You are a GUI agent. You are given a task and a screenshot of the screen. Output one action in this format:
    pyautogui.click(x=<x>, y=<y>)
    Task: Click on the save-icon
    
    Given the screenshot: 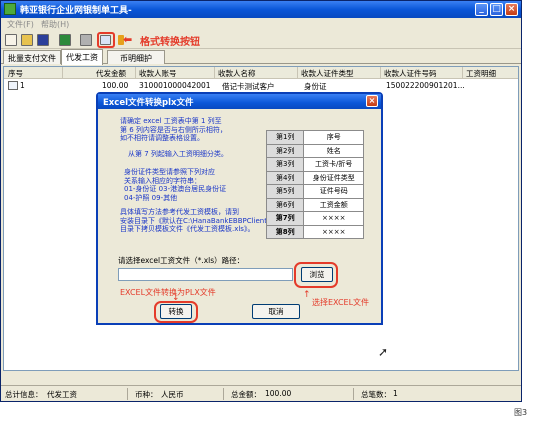 What is the action you would take?
    pyautogui.click(x=43, y=40)
    